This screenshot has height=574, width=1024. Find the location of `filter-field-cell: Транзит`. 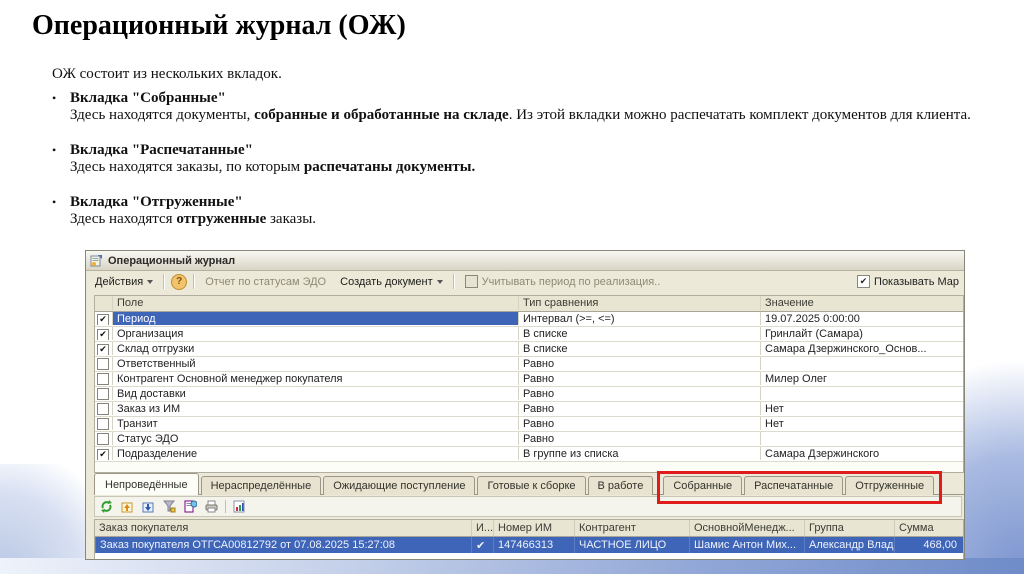

filter-field-cell: Транзит is located at coordinates (315, 423).